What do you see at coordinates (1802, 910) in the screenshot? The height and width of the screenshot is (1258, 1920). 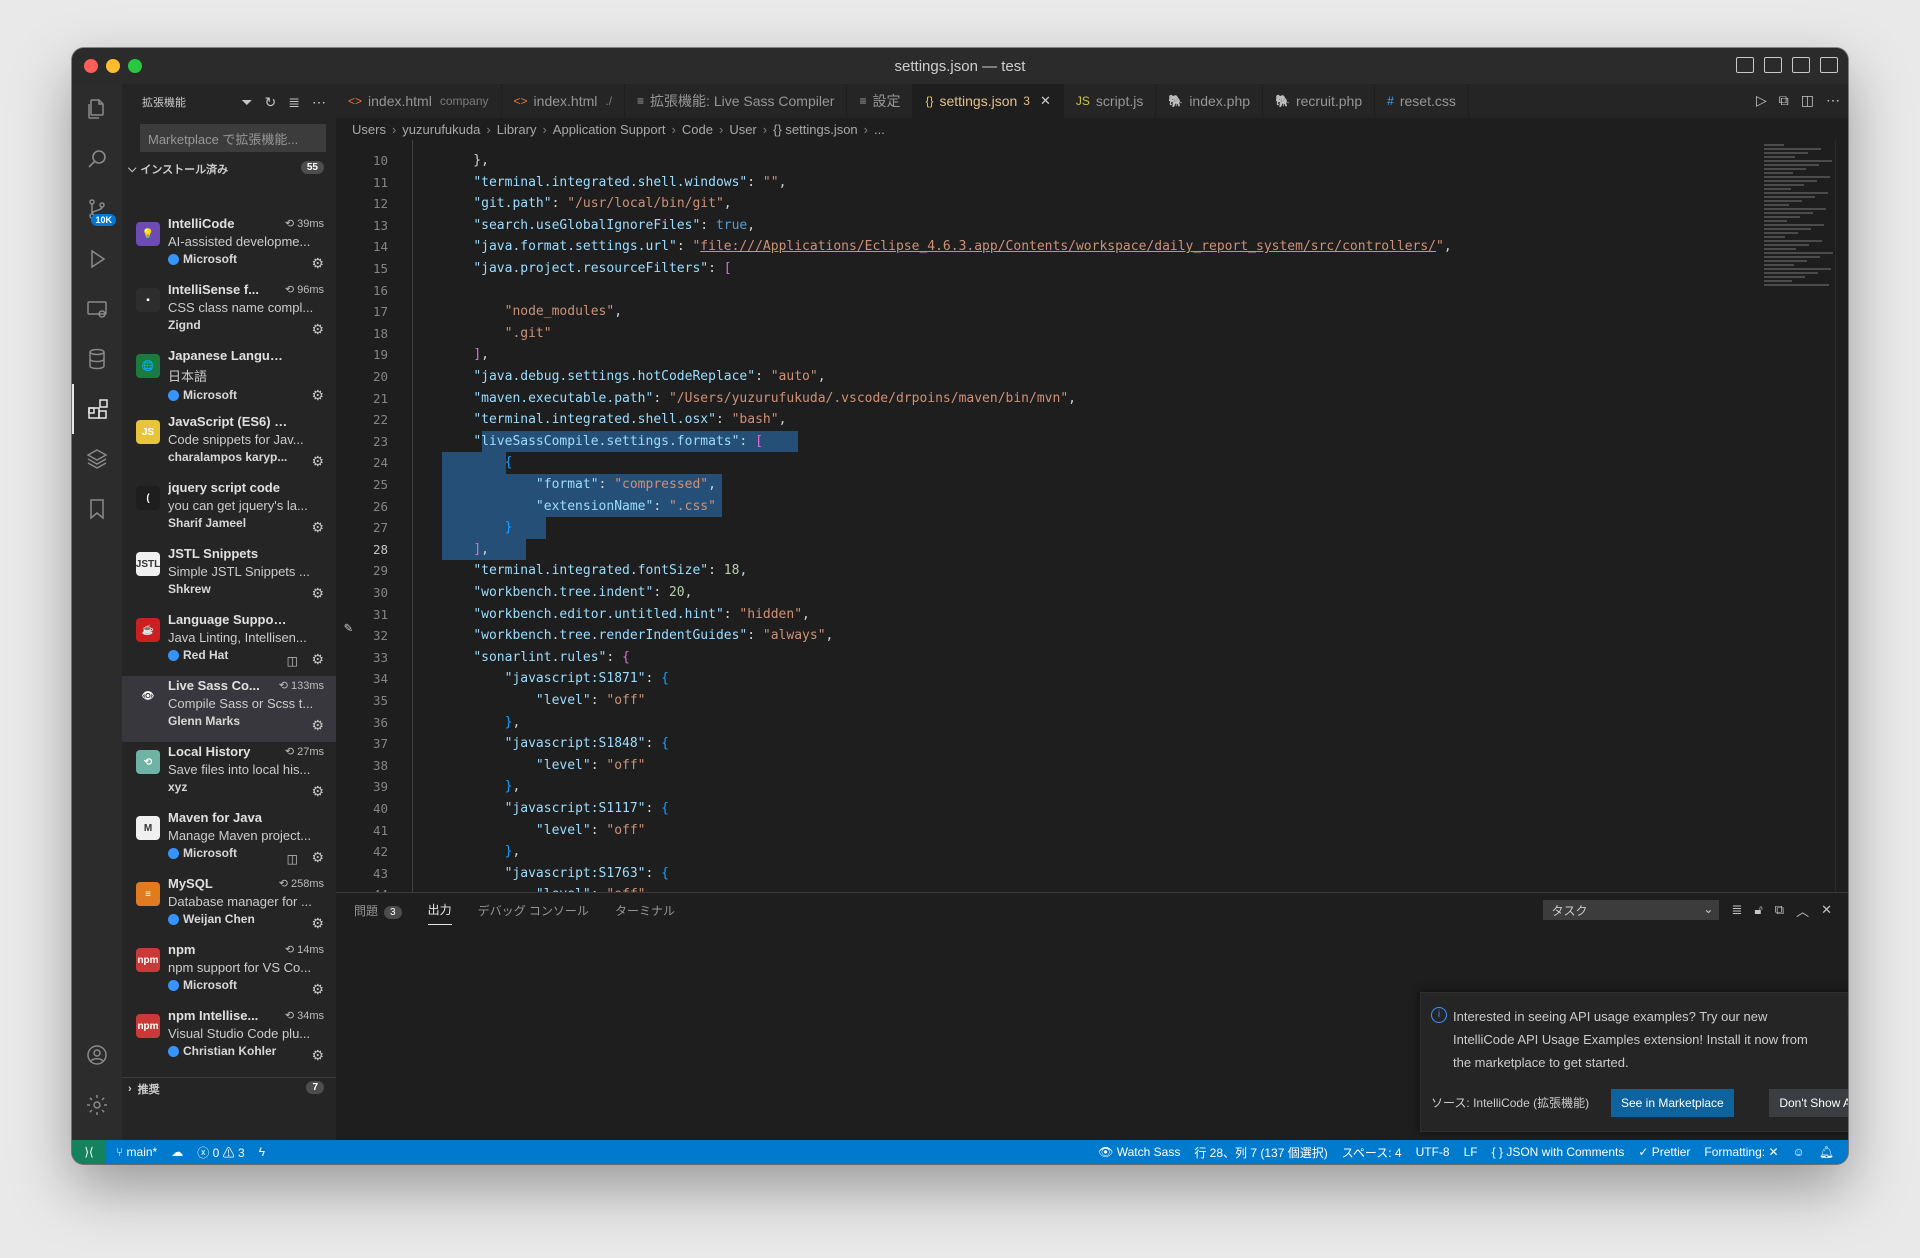 I see `maximize-panel-icon: ︿` at bounding box center [1802, 910].